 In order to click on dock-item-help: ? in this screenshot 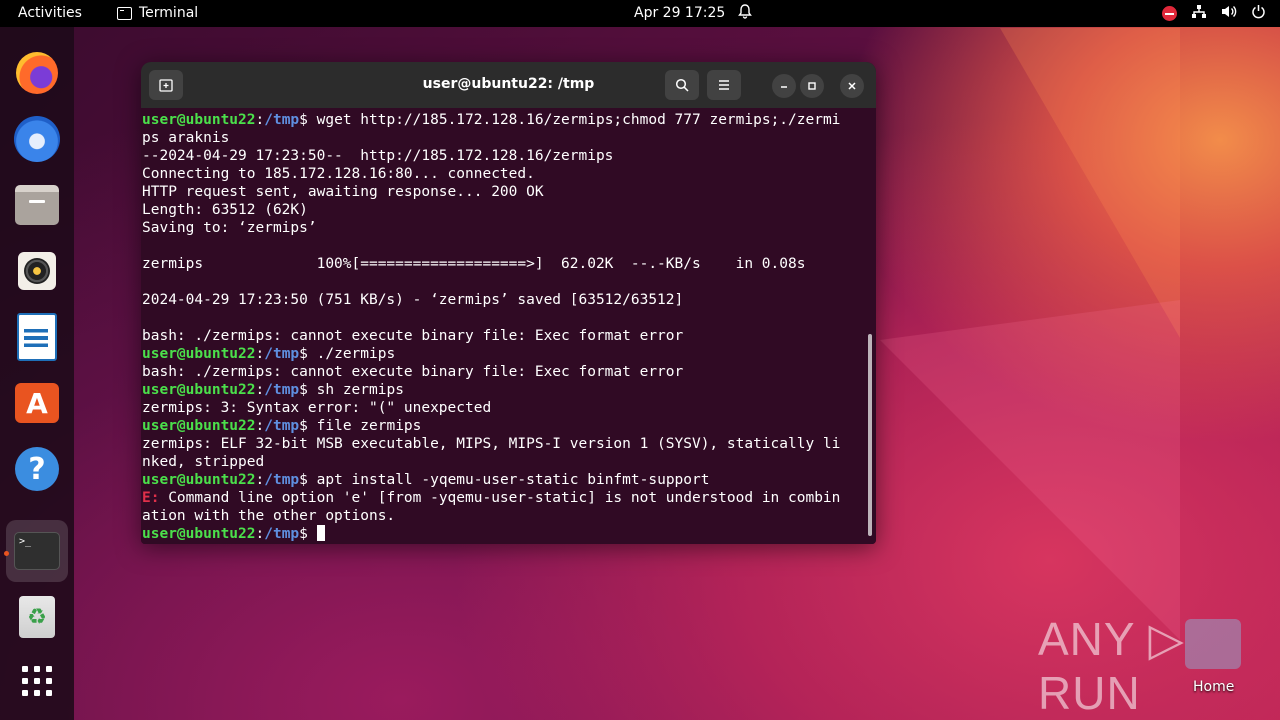, I will do `click(37, 469)`.